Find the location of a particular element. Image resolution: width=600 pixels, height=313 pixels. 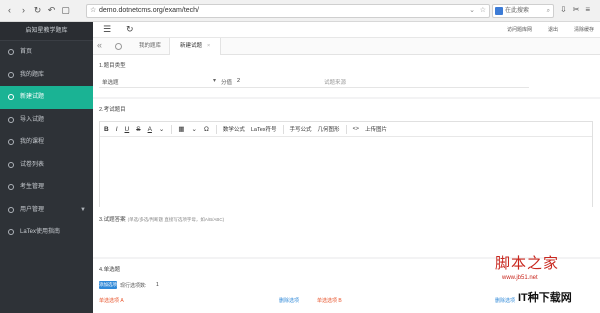

underline-button: U is located at coordinates (127, 129).